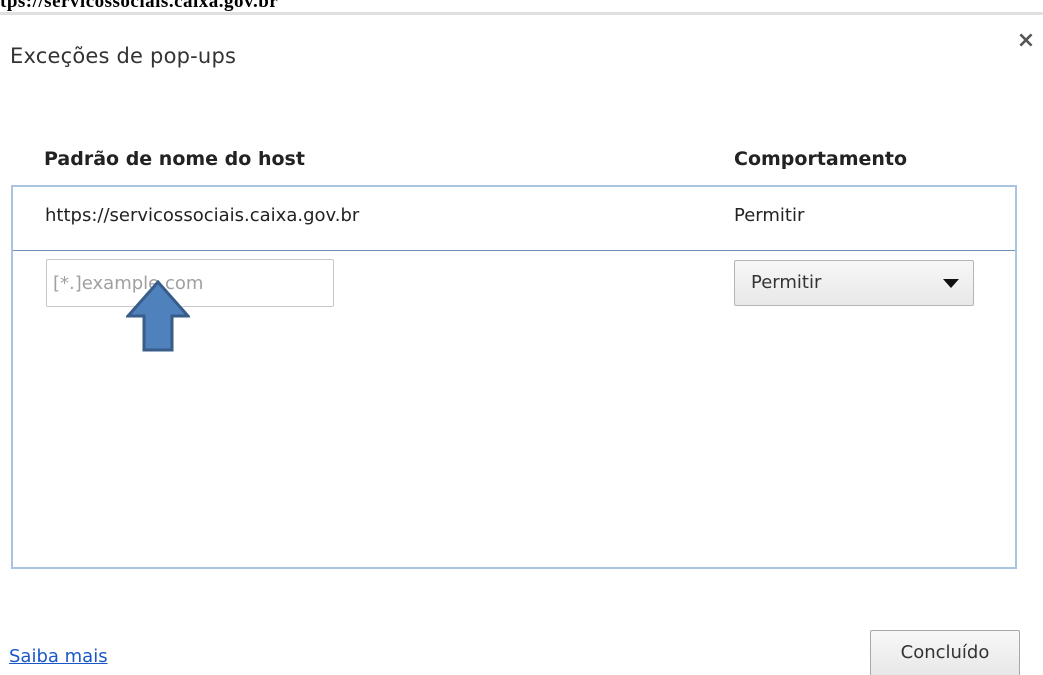 The width and height of the screenshot is (1043, 675). What do you see at coordinates (854, 283) in the screenshot?
I see `behavior-select: Permitir` at bounding box center [854, 283].